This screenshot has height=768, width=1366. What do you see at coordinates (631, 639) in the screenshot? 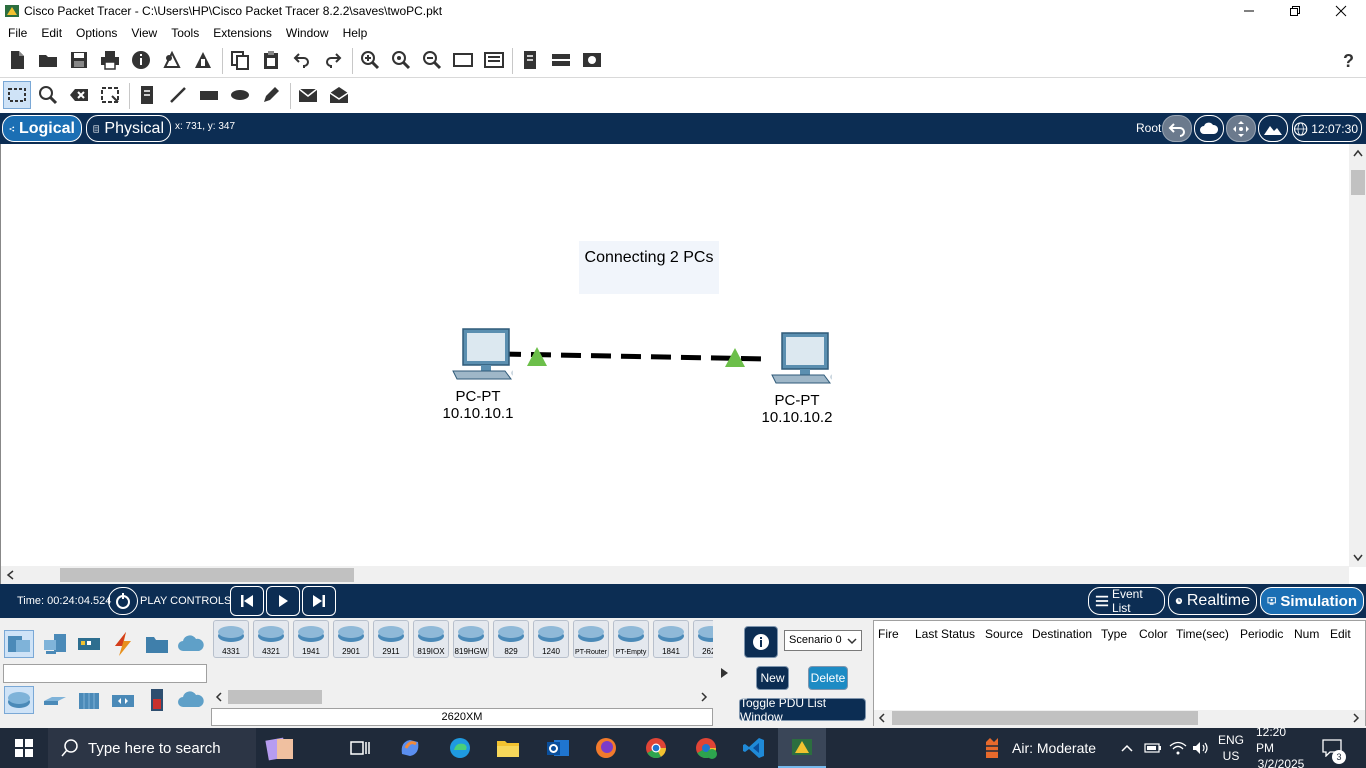
I see `device-model-pt-empty: PT-Empty` at bounding box center [631, 639].